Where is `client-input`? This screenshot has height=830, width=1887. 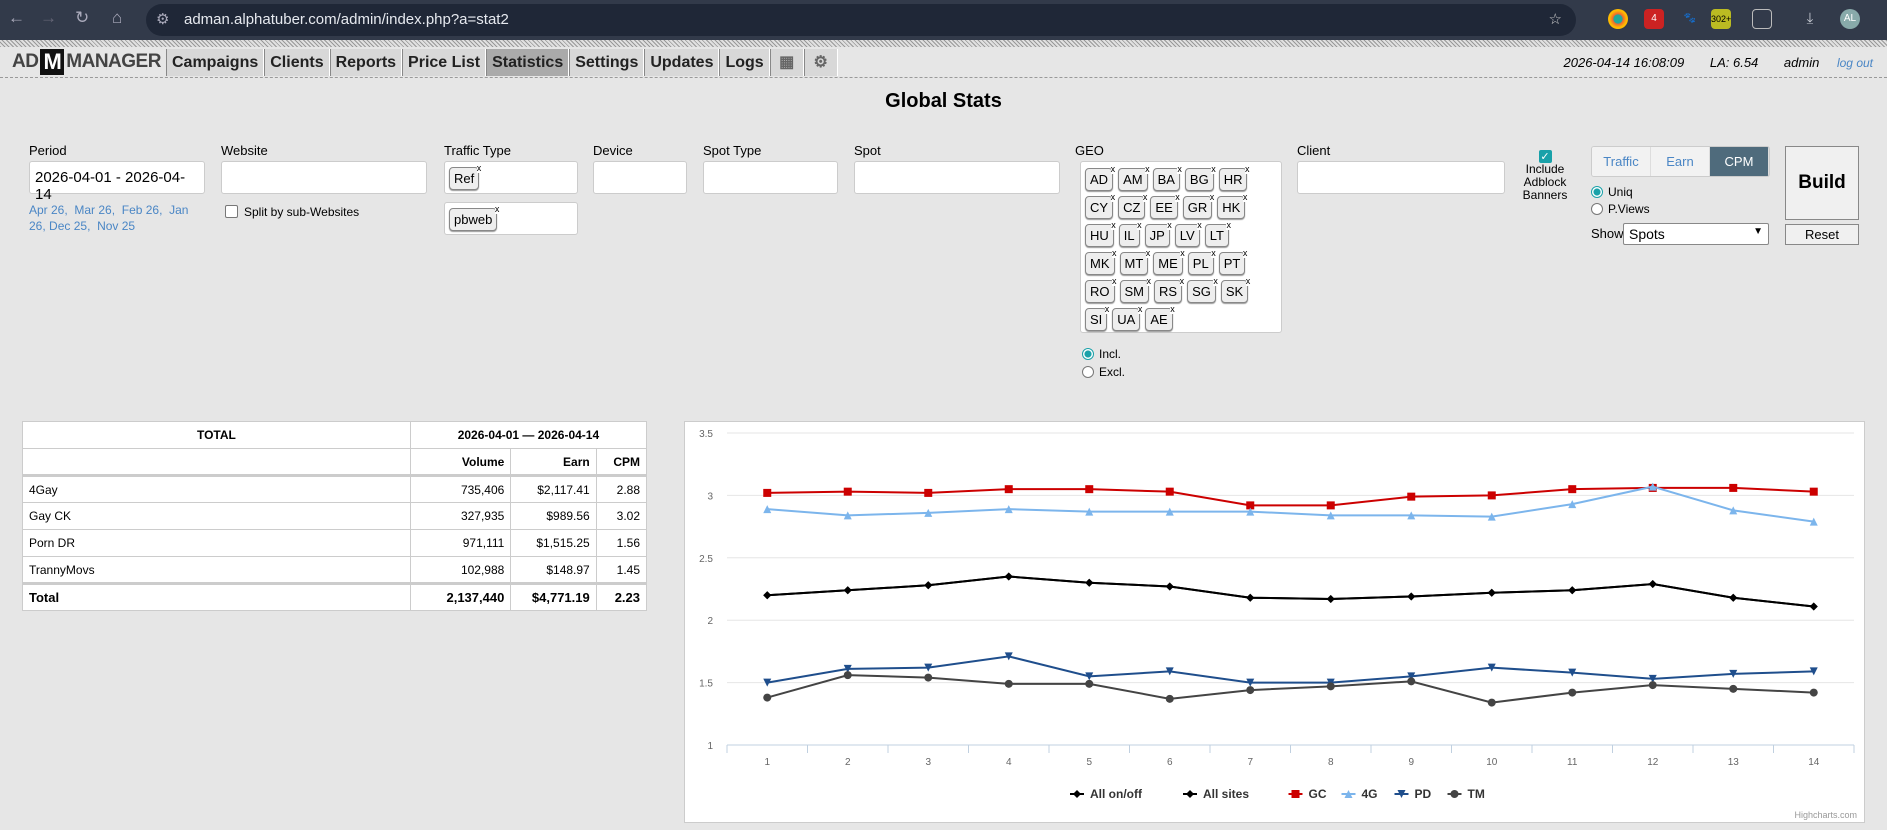
client-input is located at coordinates (1401, 177).